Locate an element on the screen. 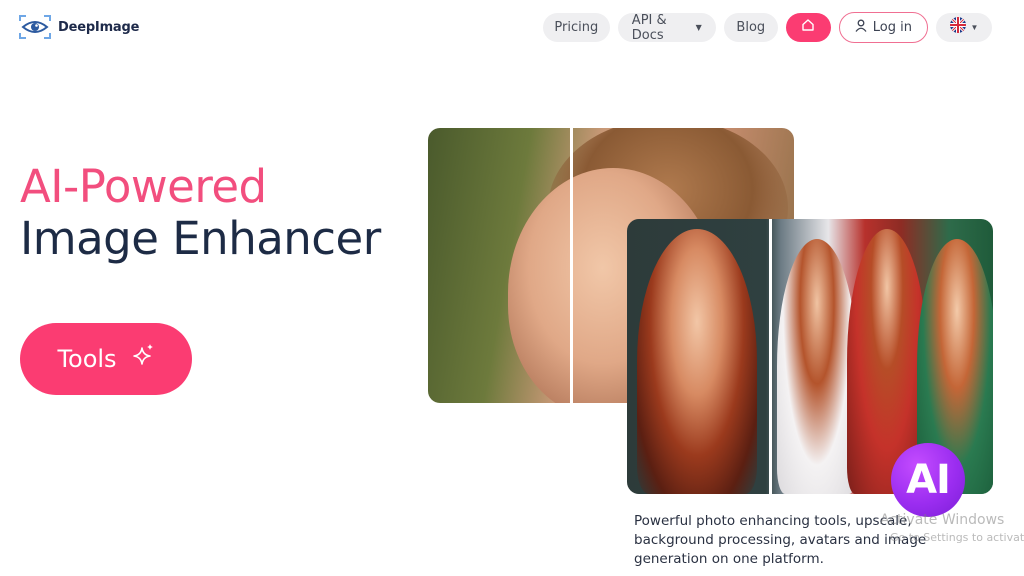 The image size is (1024, 576). home-icon is located at coordinates (808, 27).